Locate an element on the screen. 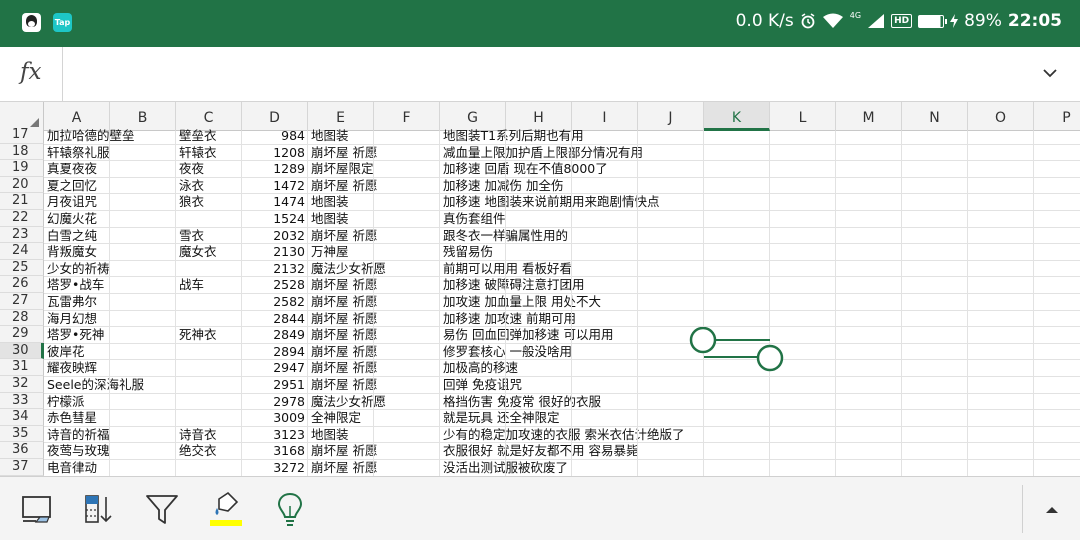  cell-g: 就是玩具 还全神限定 is located at coordinates (501, 417).